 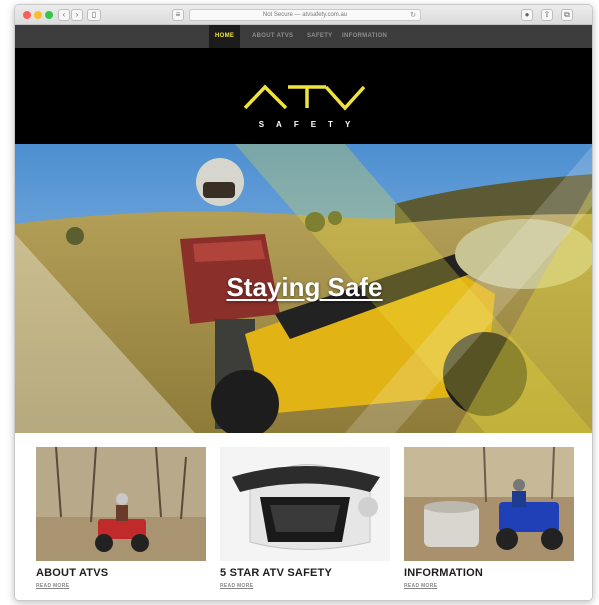 I want to click on nav-item-safety: SAFETY, so click(x=319, y=36).